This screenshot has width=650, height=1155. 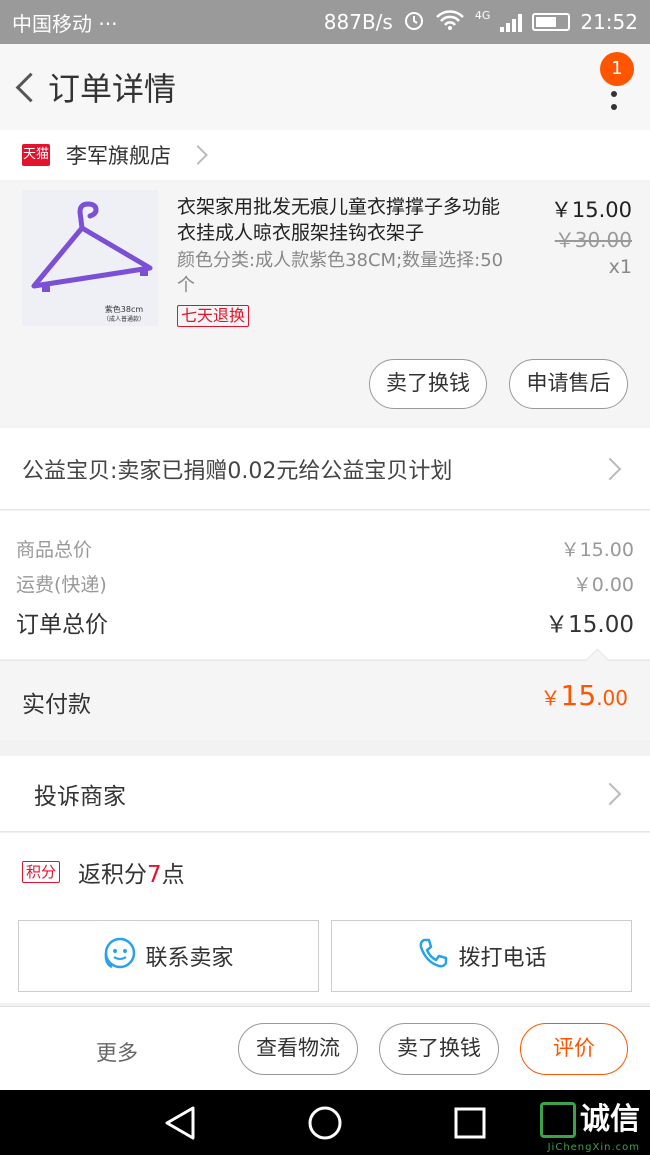 I want to click on store-name: 李军旗舰店, so click(x=118, y=156).